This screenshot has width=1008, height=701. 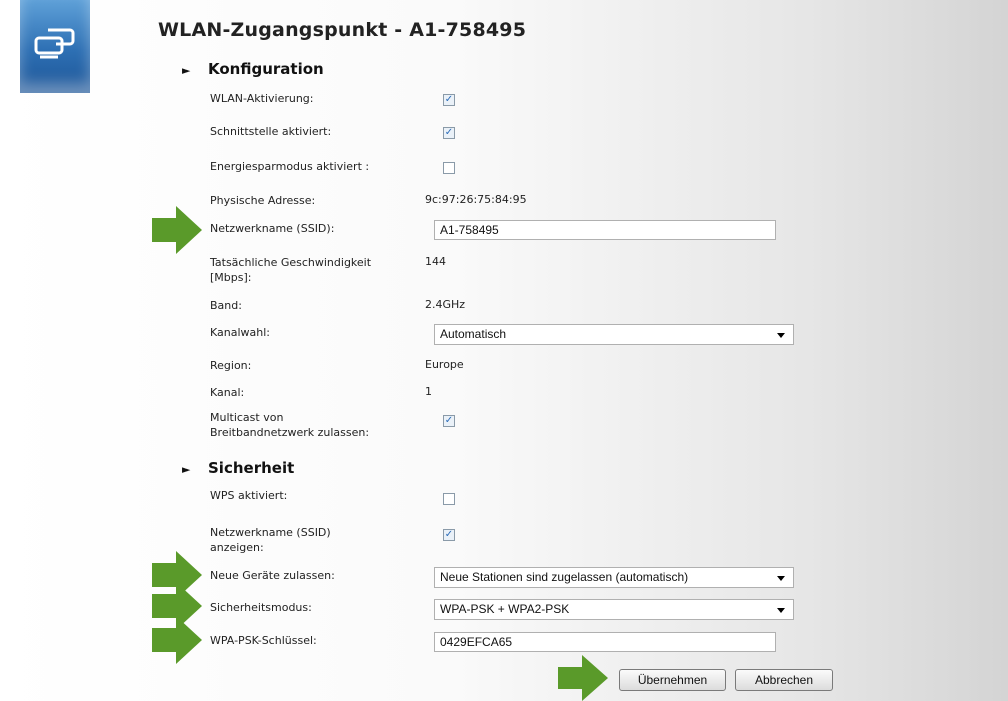 What do you see at coordinates (227, 392) in the screenshot?
I see `kanal-label: Kanal:` at bounding box center [227, 392].